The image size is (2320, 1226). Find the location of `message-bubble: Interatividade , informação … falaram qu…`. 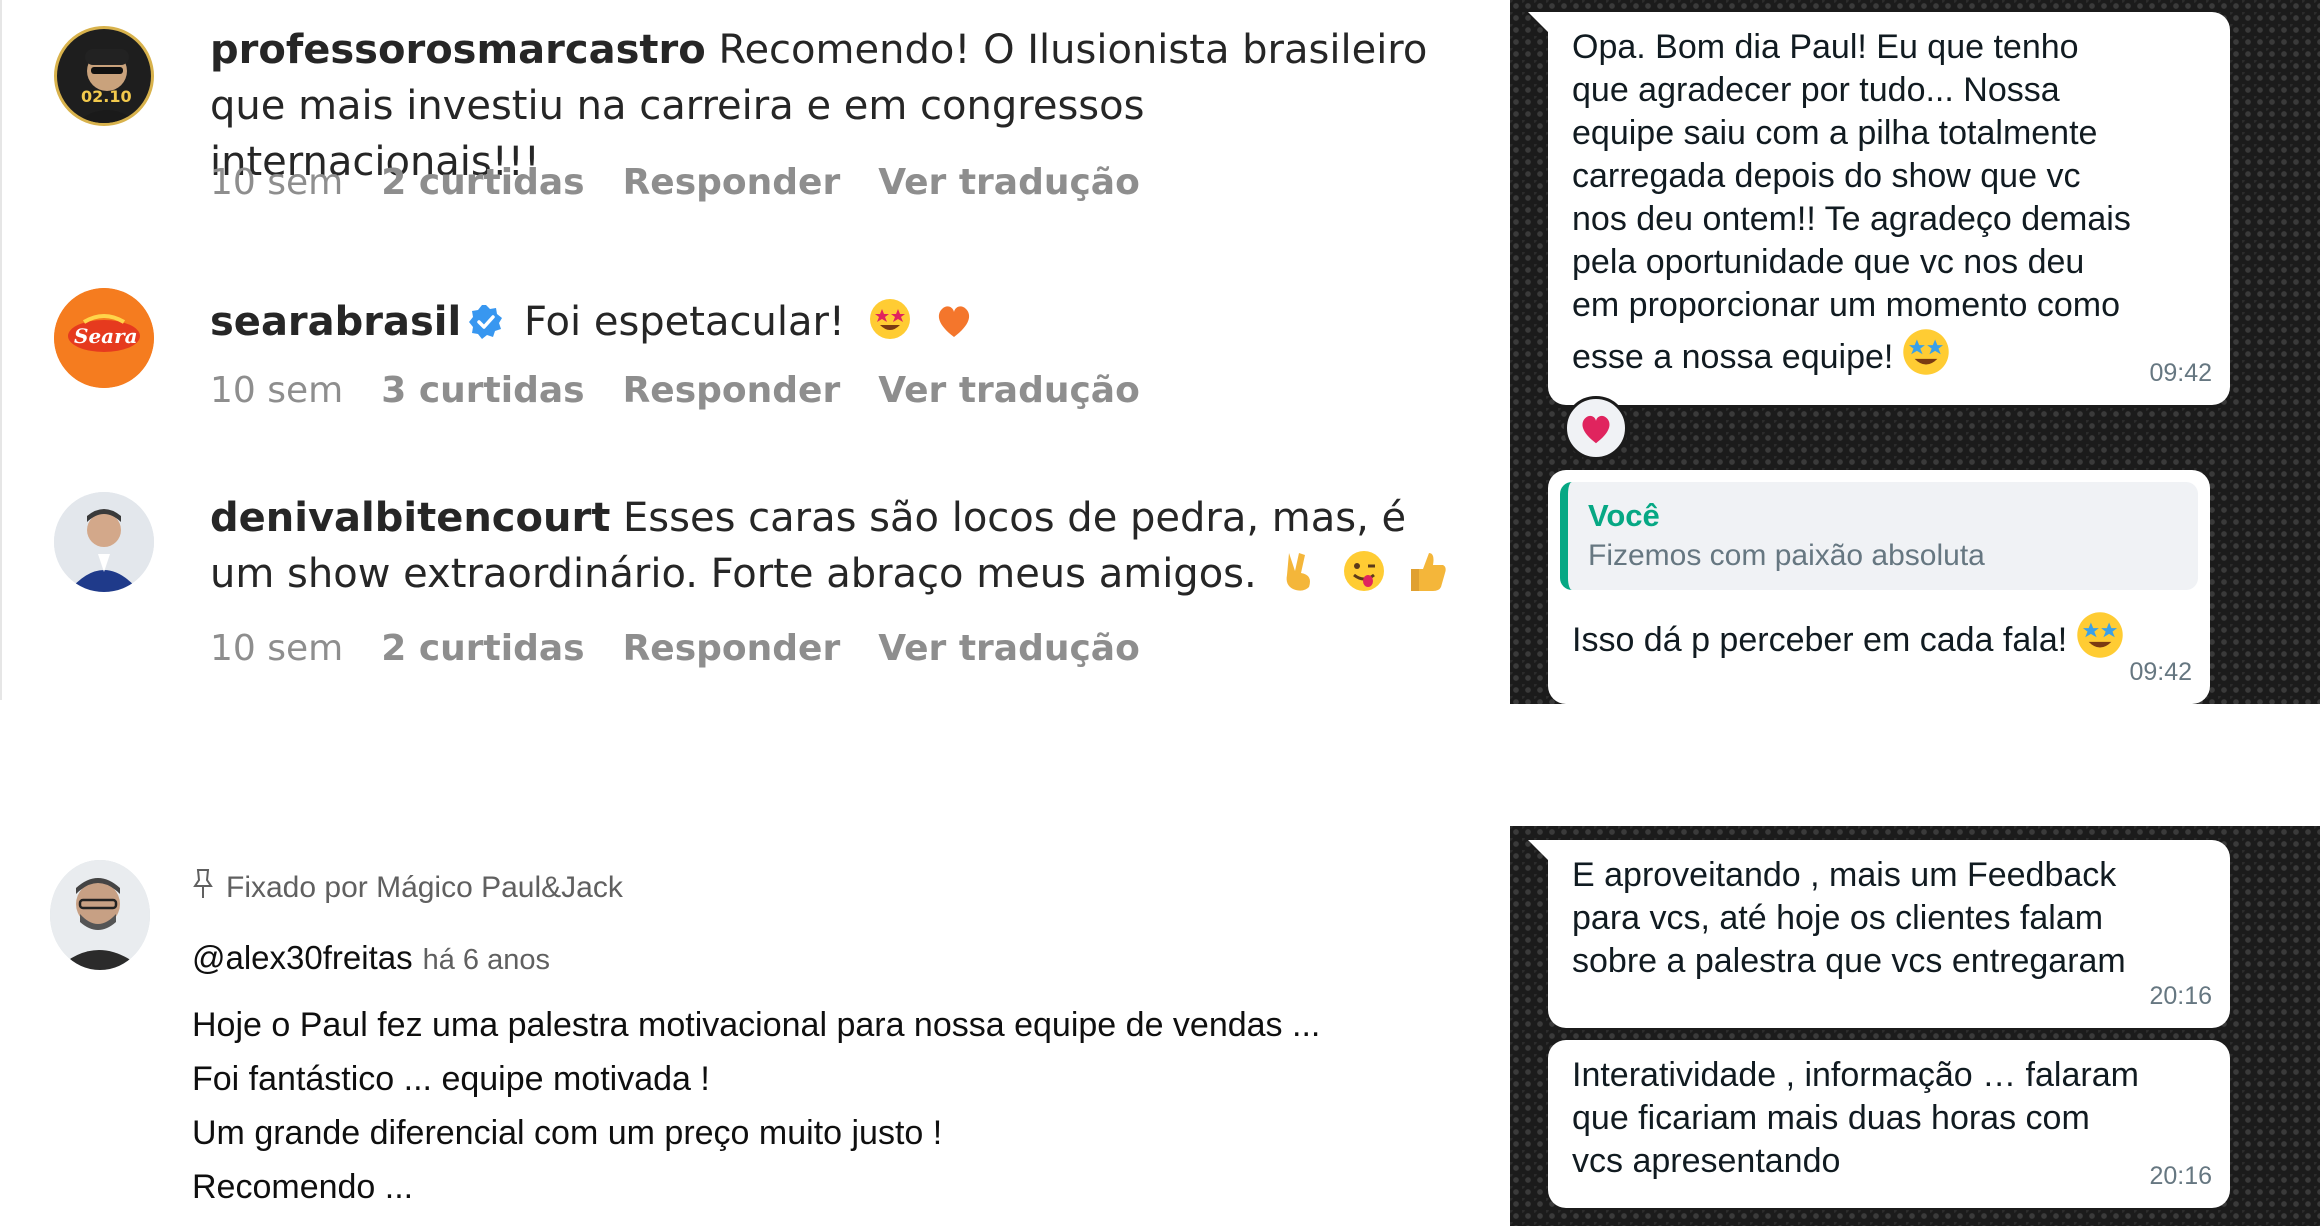

message-bubble: Interatividade , informação … falaram qu… is located at coordinates (1889, 1124).